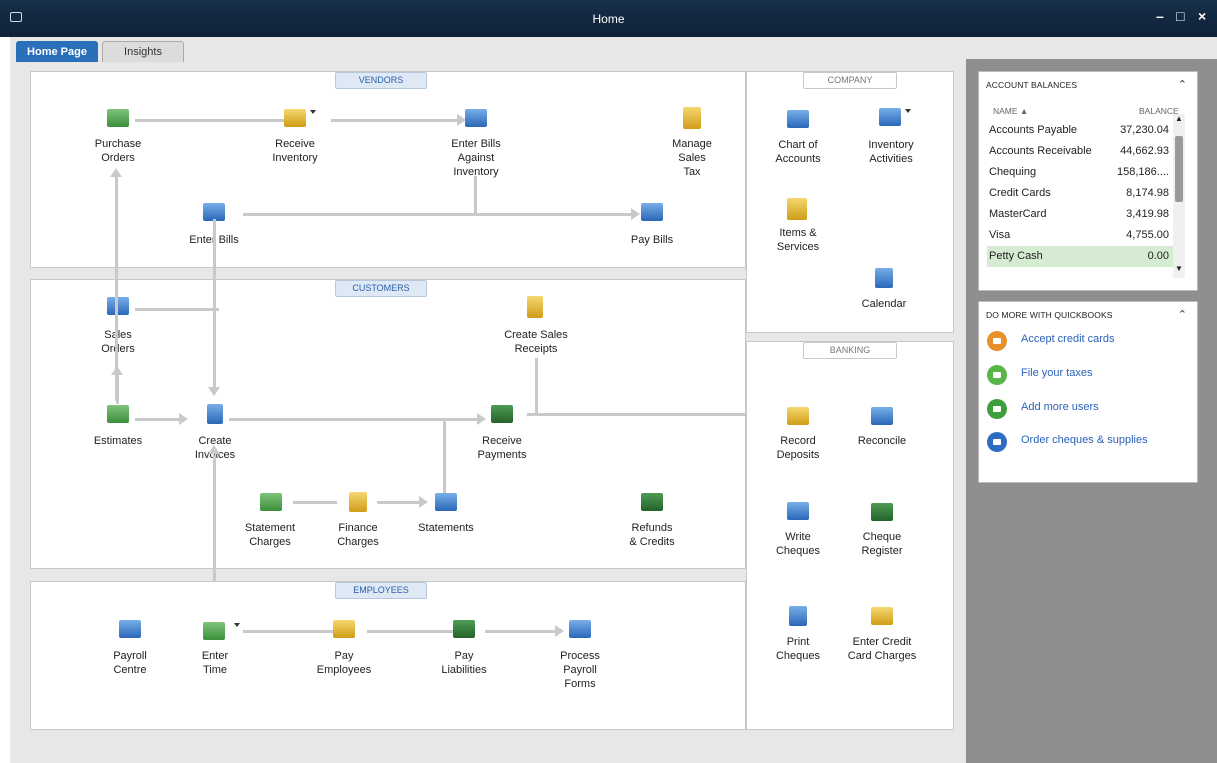  I want to click on inventory-activities-label: Inventory Activities, so click(891, 152).